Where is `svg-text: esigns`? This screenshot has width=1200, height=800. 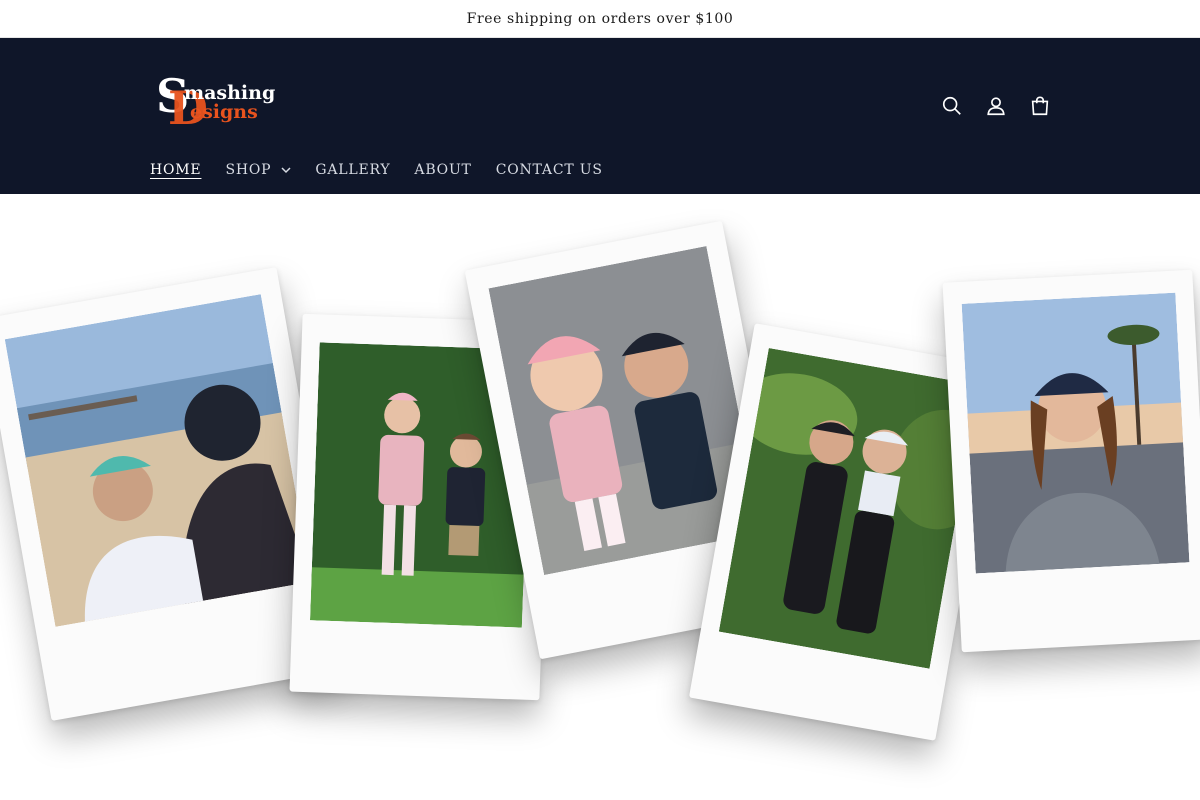
svg-text: esigns is located at coordinates (224, 112).